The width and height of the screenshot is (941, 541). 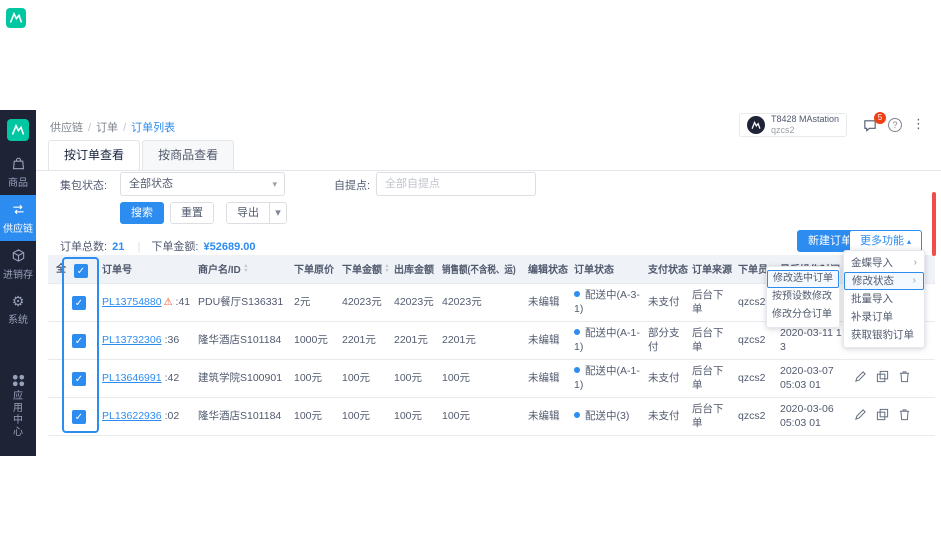 I want to click on caret-up-icon: ▴, so click(x=908, y=241).